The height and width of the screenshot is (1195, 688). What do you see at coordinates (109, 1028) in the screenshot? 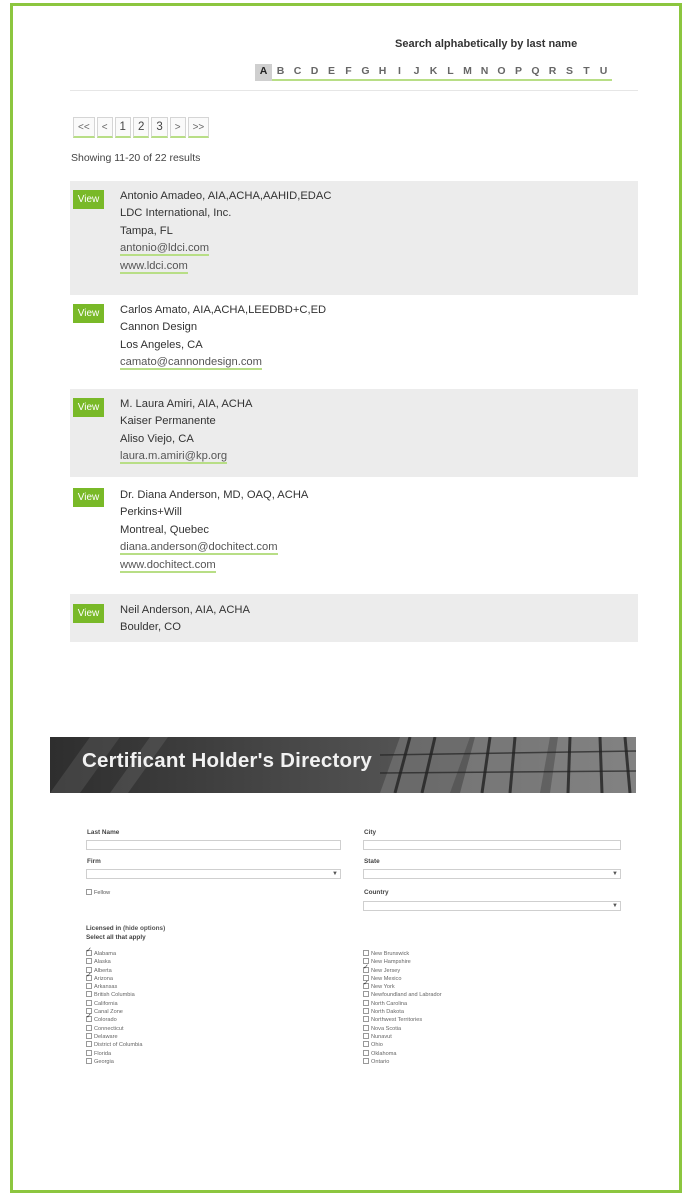
I see `state-label: Connecticut` at bounding box center [109, 1028].